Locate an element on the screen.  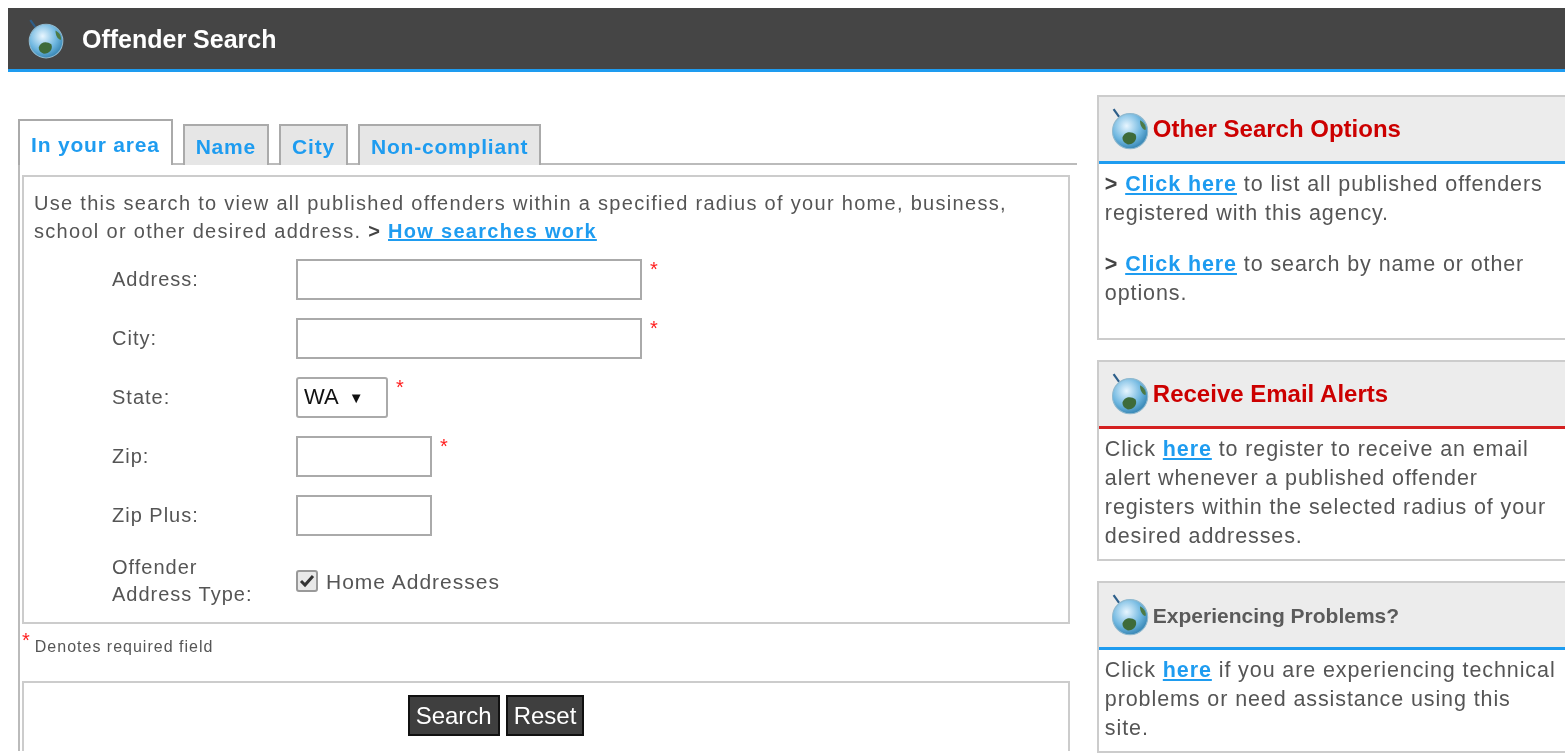
tab: In your area is located at coordinates (95, 142).